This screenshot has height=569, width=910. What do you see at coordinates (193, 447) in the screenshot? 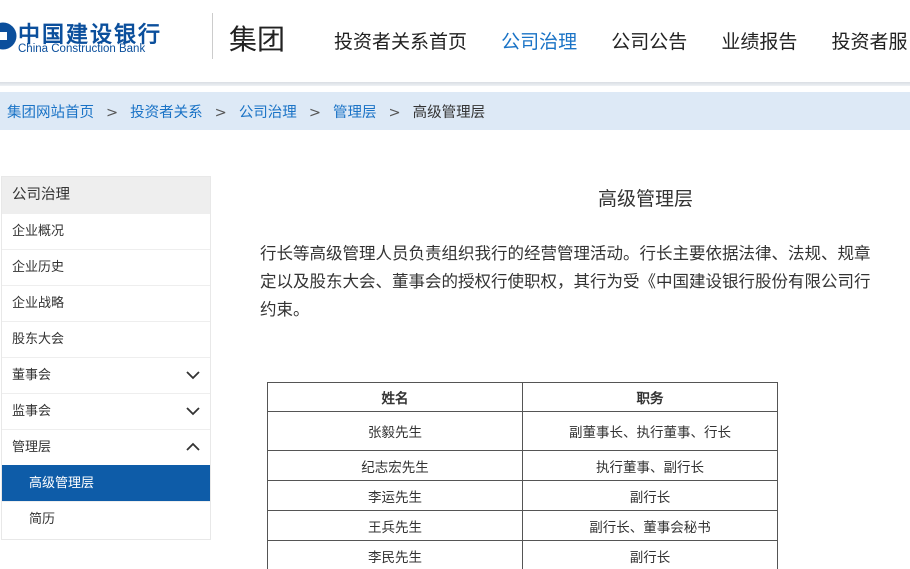
I see `chevron-up-icon` at bounding box center [193, 447].